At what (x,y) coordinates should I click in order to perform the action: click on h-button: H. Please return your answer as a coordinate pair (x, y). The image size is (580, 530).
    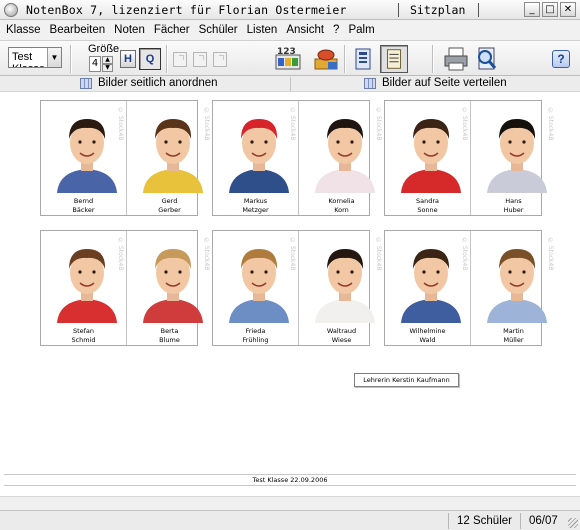
    Looking at the image, I should click on (128, 59).